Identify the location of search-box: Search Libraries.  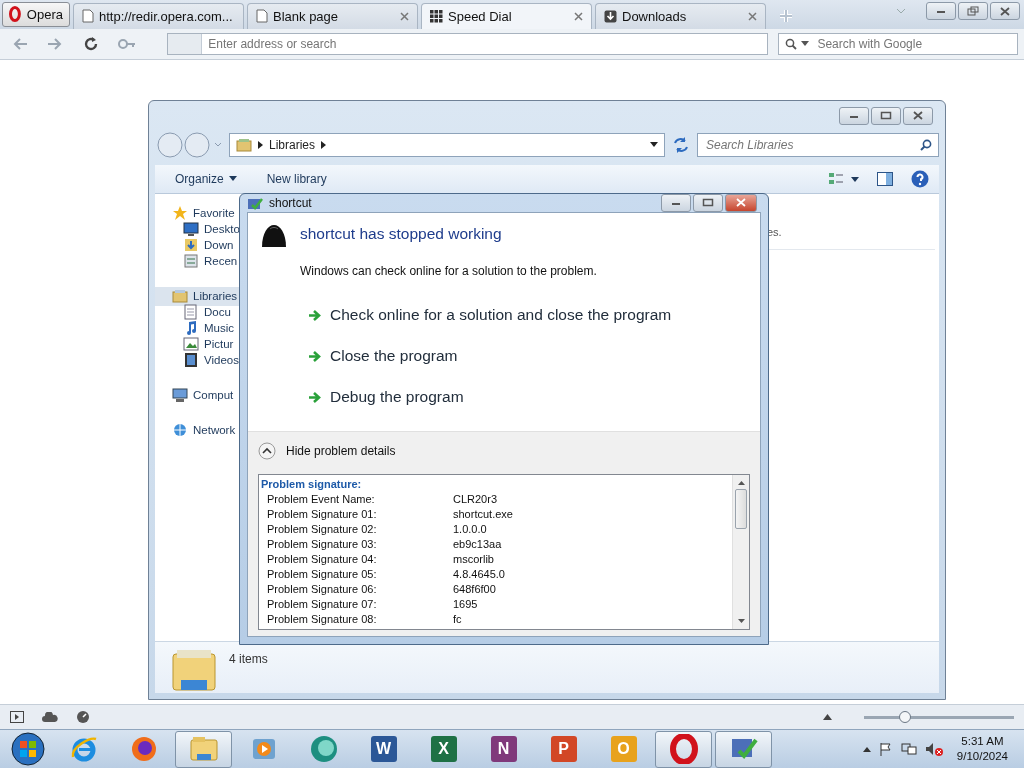
(818, 144).